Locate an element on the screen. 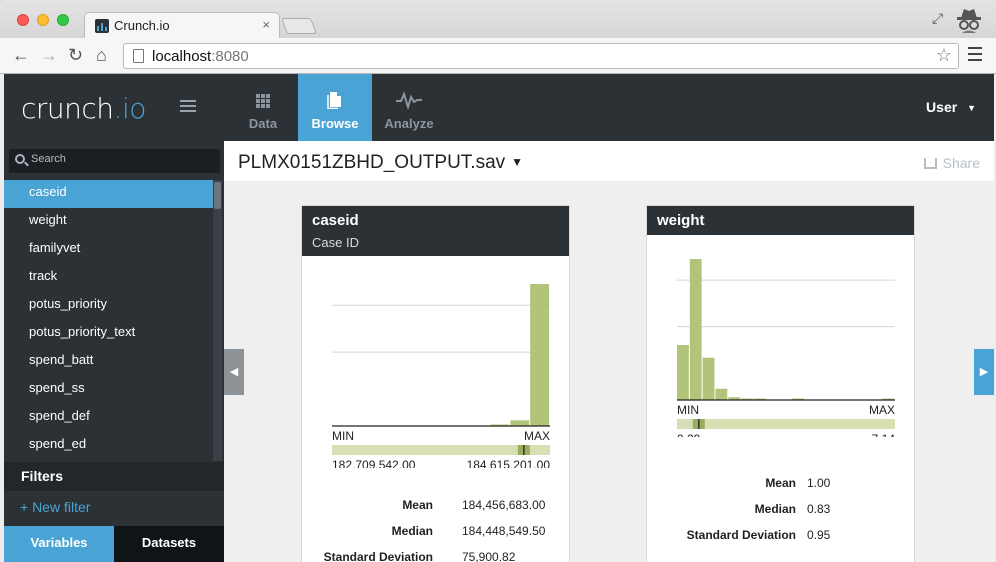 The height and width of the screenshot is (562, 996). tab-close-icon: × is located at coordinates (266, 24).